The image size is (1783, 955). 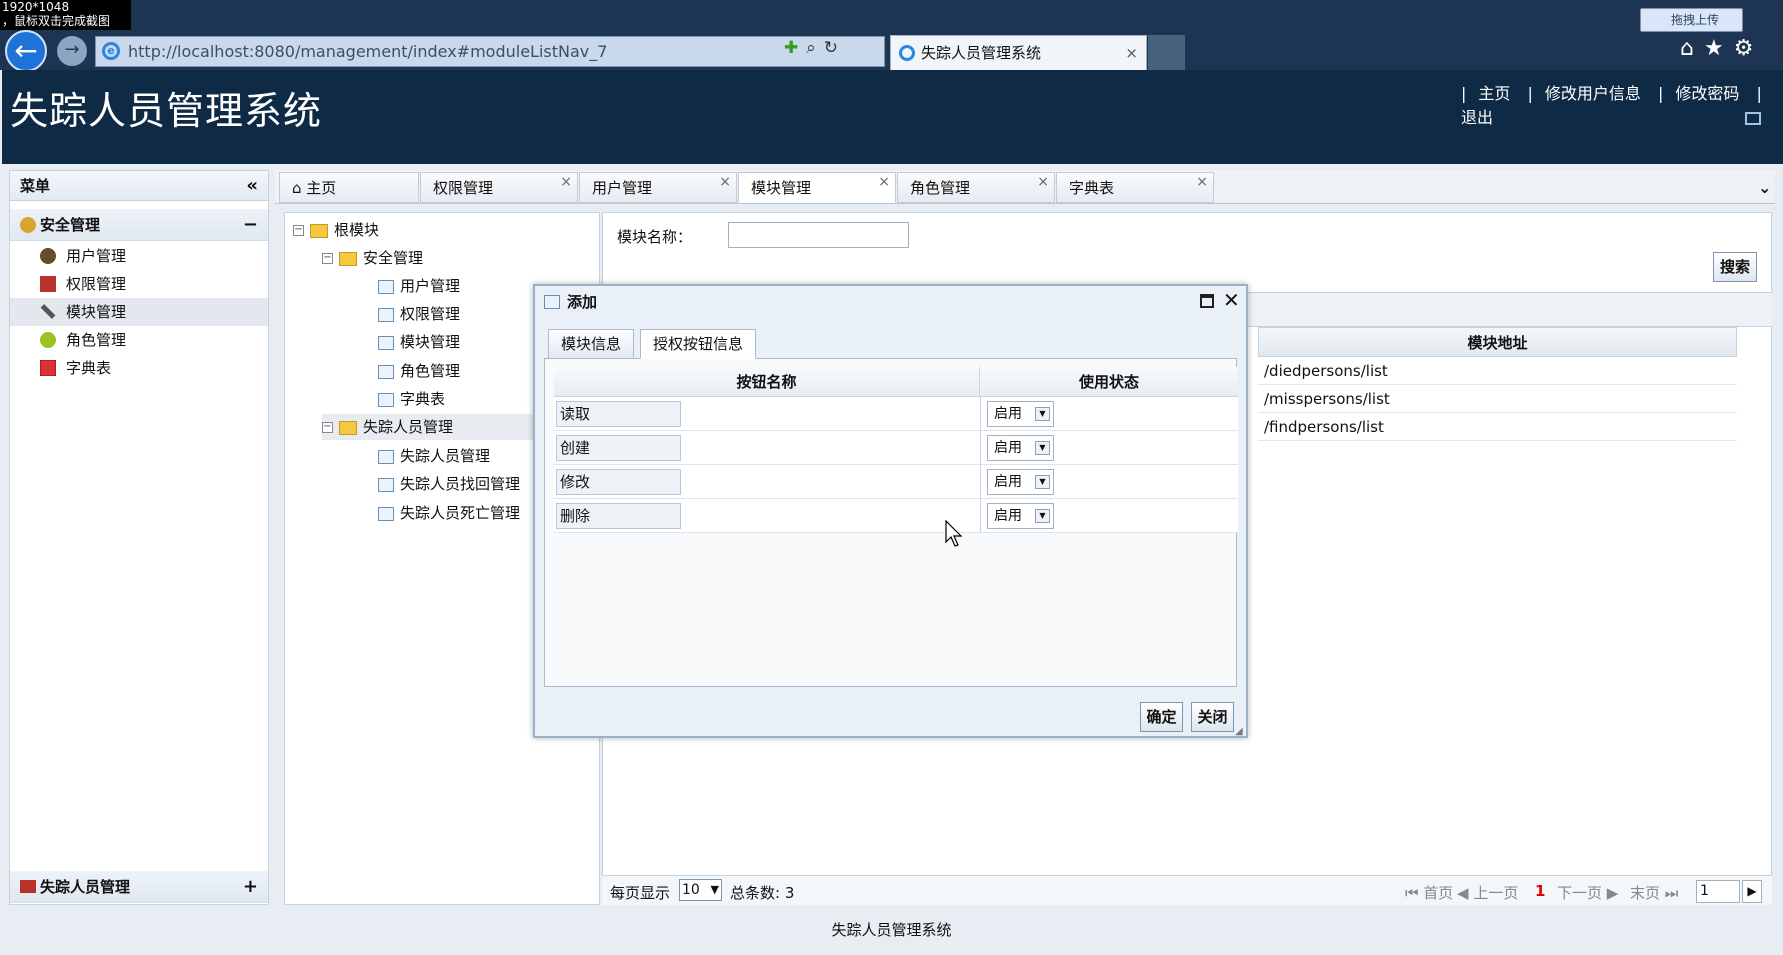 I want to click on close-button: 关闭, so click(x=1212, y=717).